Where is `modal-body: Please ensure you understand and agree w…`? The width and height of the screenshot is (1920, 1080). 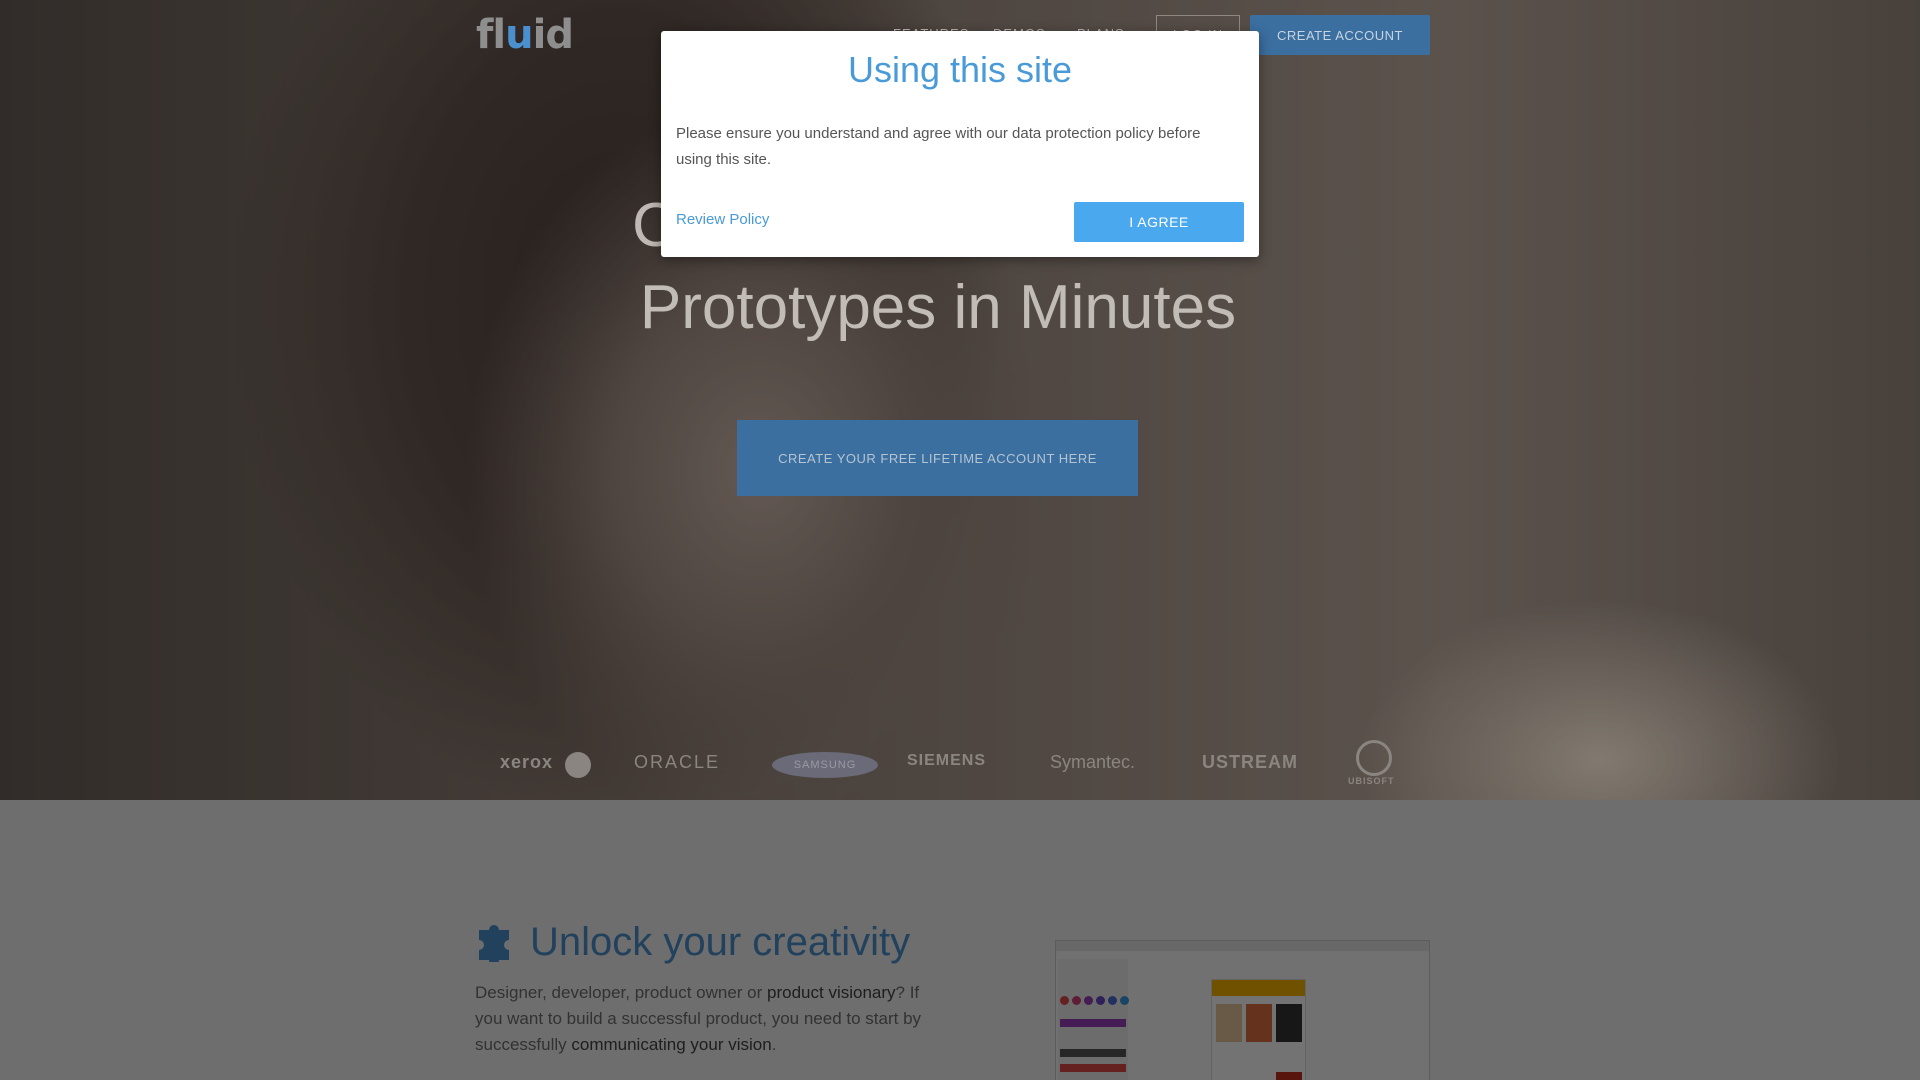 modal-body: Please ensure you understand and agree w… is located at coordinates (938, 146).